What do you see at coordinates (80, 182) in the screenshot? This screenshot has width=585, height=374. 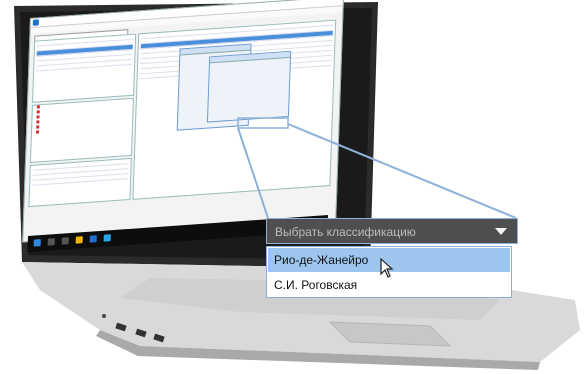 I see `bottom-left-panel` at bounding box center [80, 182].